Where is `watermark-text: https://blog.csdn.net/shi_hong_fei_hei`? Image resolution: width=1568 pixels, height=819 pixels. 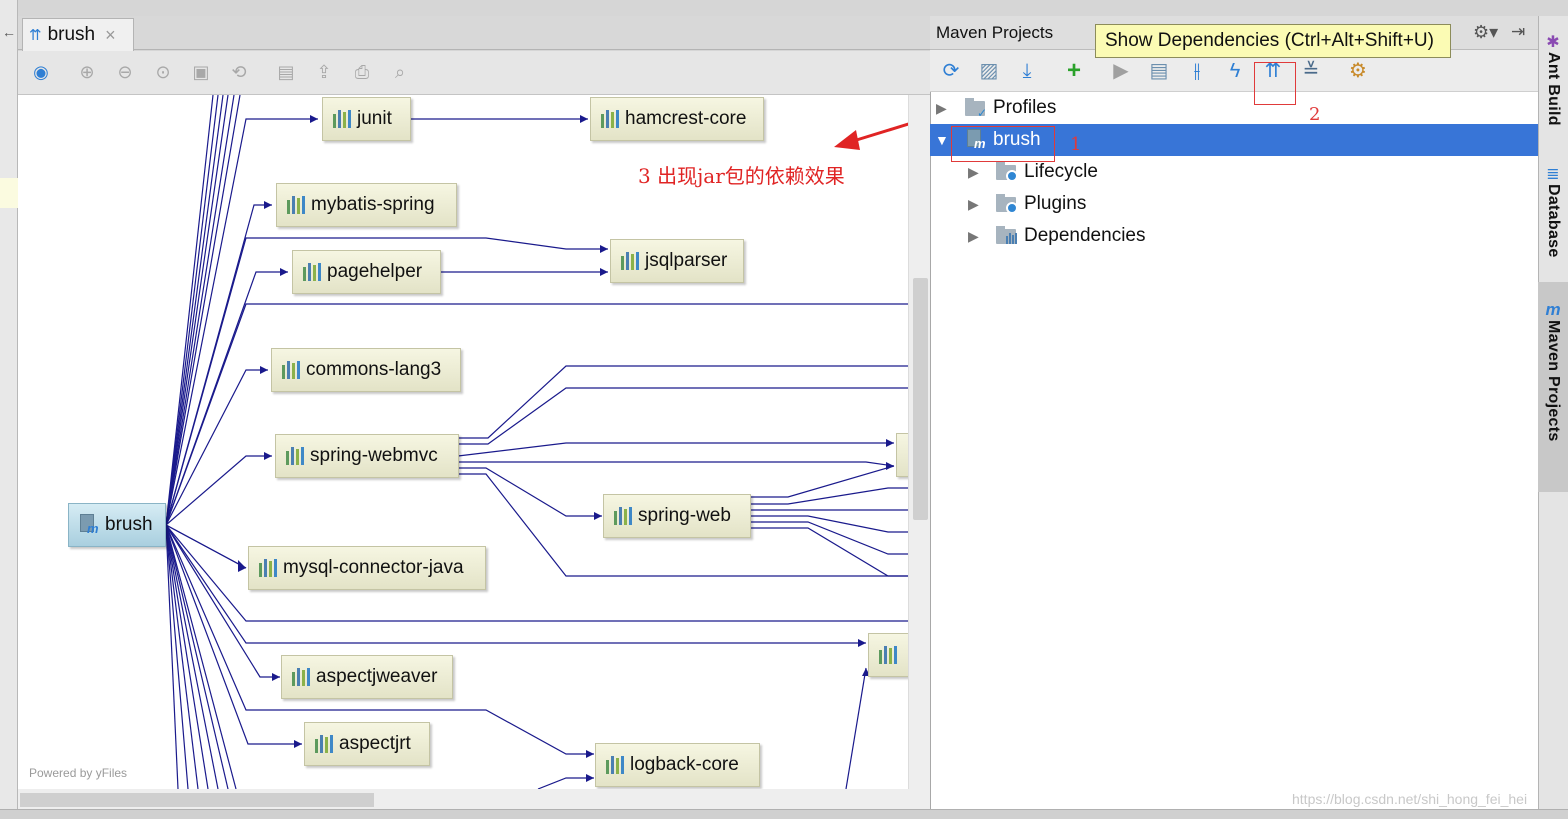 watermark-text: https://blog.csdn.net/shi_hong_fei_hei is located at coordinates (1410, 799).